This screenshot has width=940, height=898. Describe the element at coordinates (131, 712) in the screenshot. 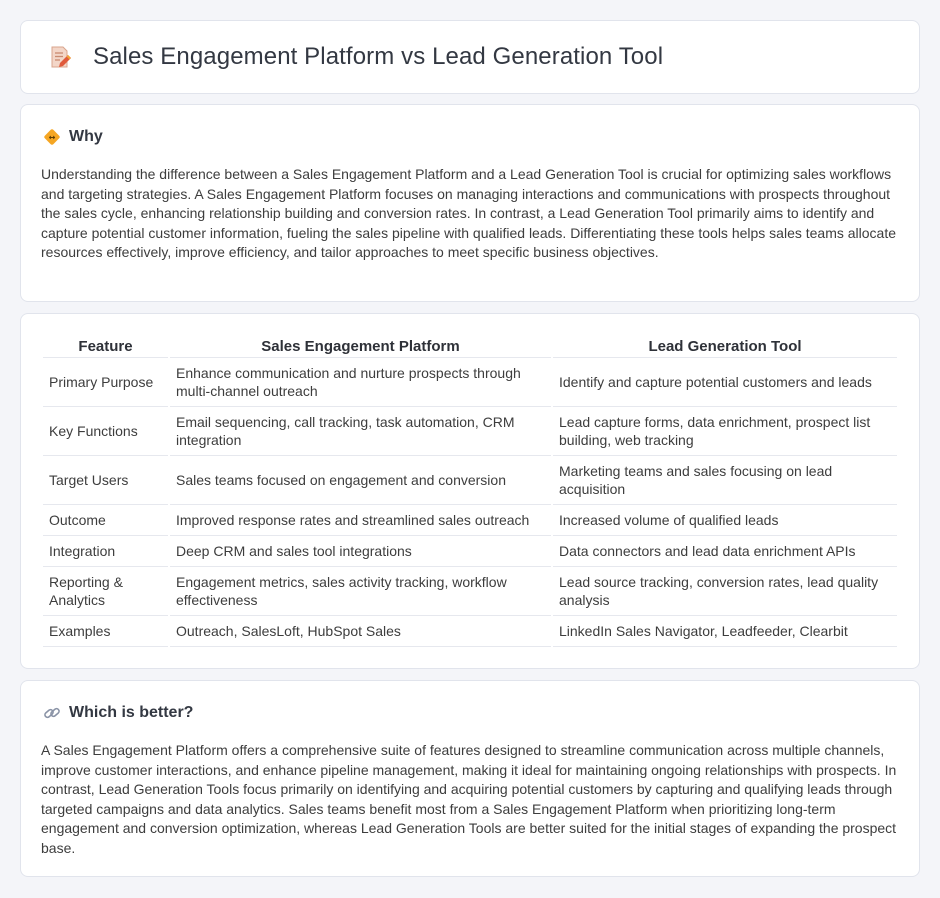

I see `better-heading: Which is better?` at that location.